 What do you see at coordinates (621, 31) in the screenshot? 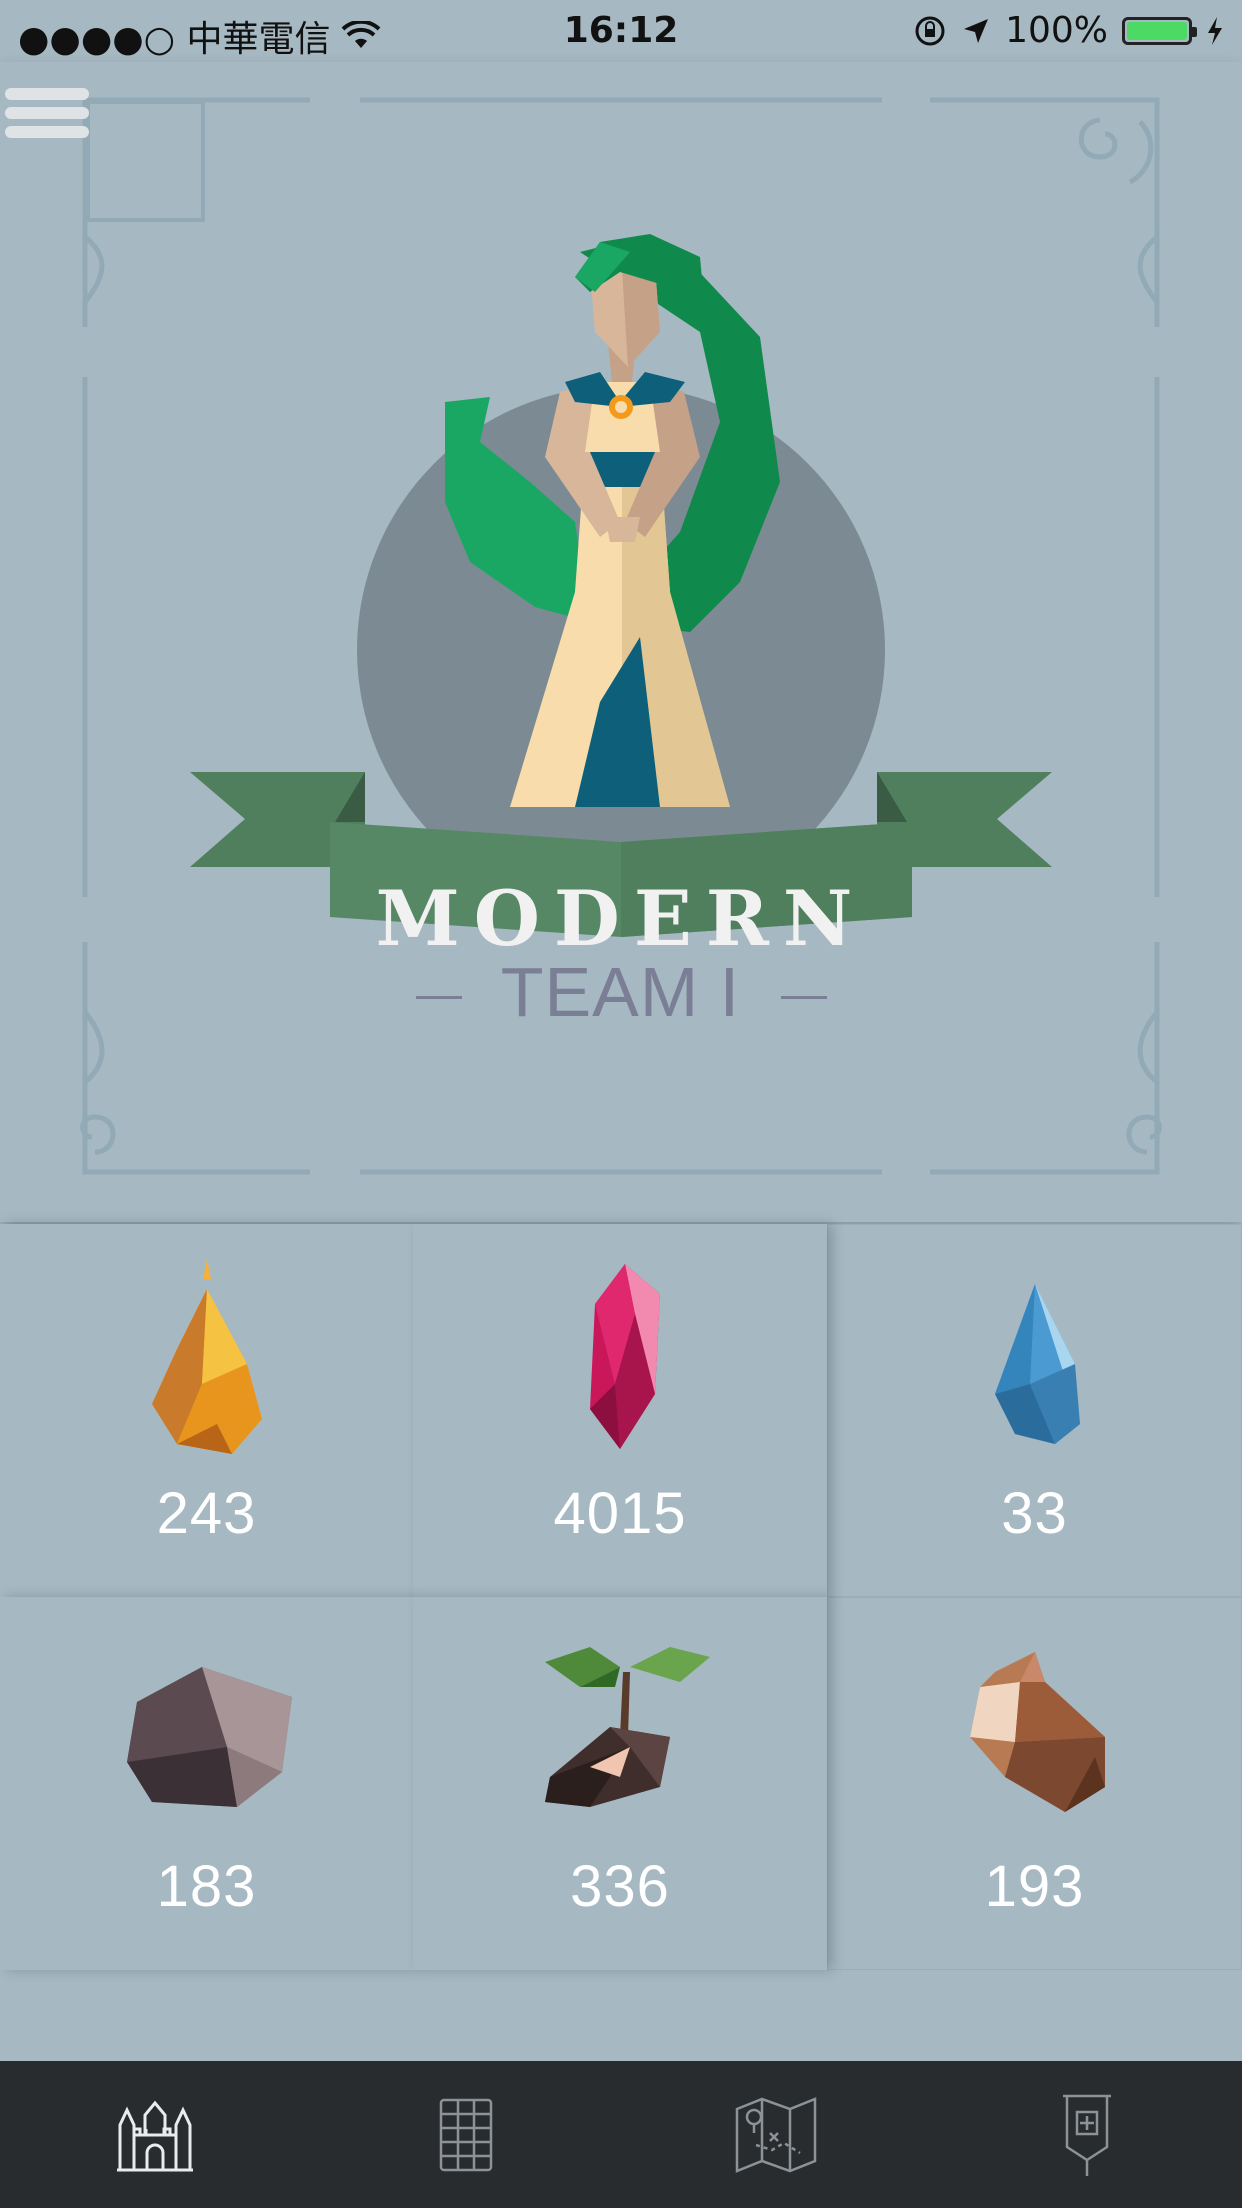
I see `status-bar: ●●●●○ 中華電信 16:12 100%` at bounding box center [621, 31].